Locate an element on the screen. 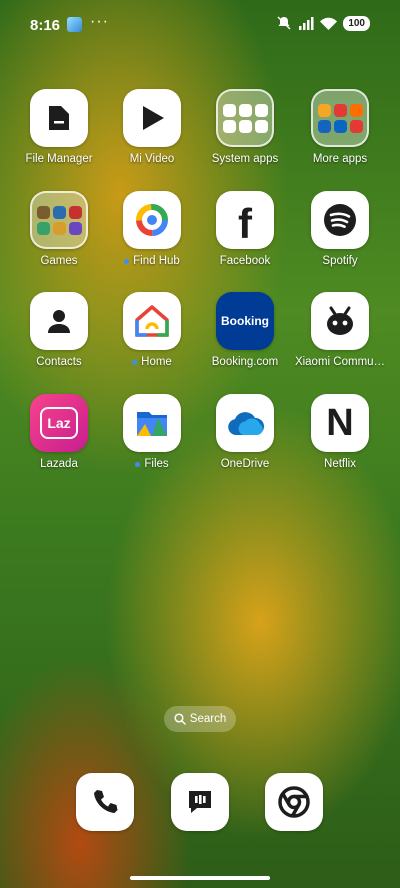 This screenshot has width=400, height=888. app-label: Facebook is located at coordinates (245, 261).